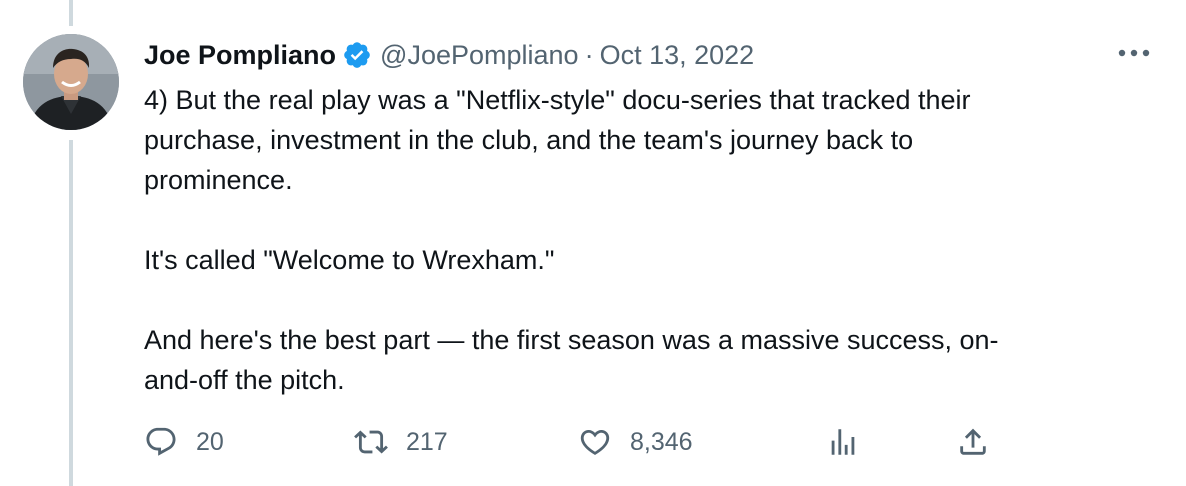  I want to click on tweet-actions: 20 217 8,346, so click(593, 442).